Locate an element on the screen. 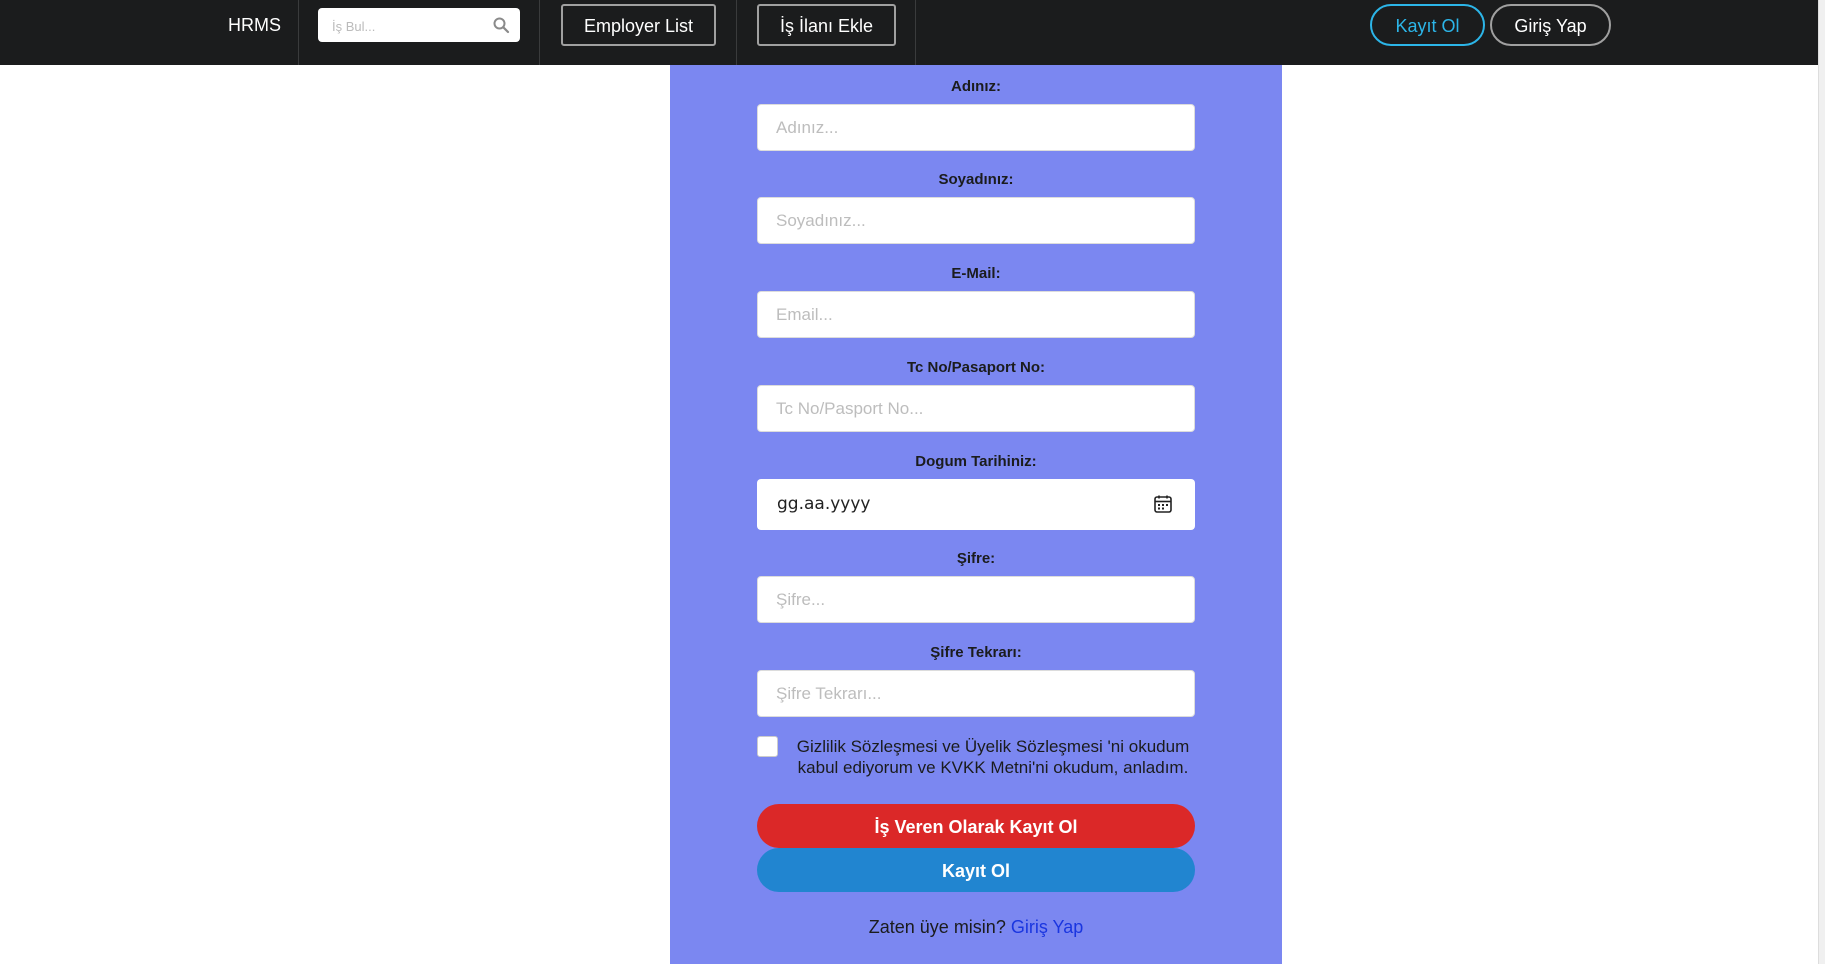  password-confirm-label: Şifre Tekrarı: is located at coordinates (976, 652).